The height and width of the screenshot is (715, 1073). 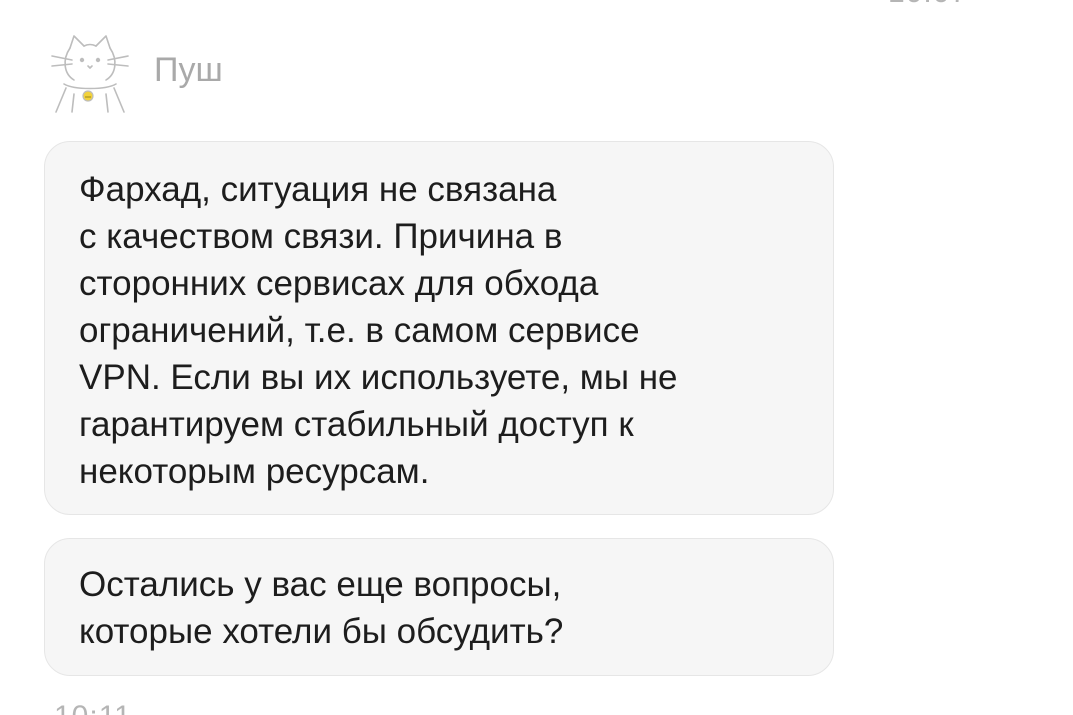 I want to click on message-timestamp: 10:07, so click(x=928, y=5).